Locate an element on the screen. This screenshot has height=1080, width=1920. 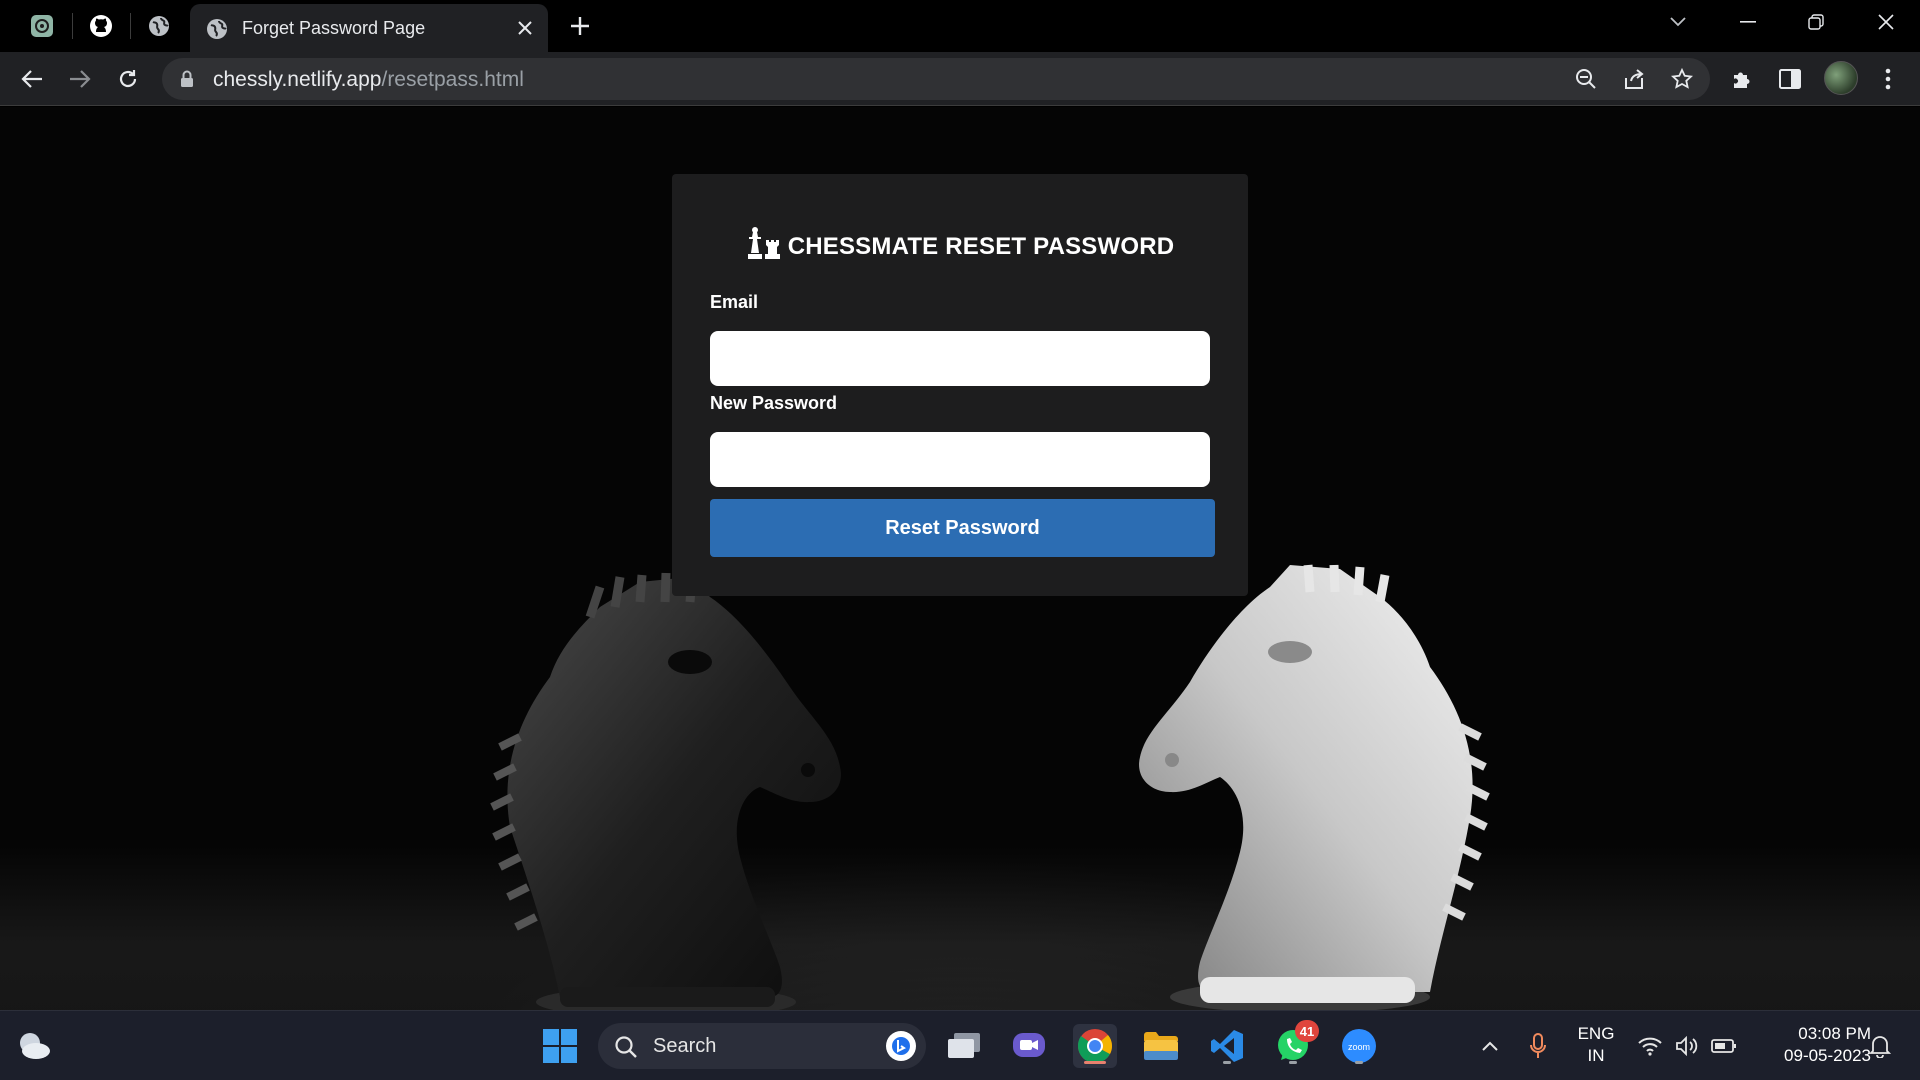
folder-icon is located at coordinates (1161, 1046).